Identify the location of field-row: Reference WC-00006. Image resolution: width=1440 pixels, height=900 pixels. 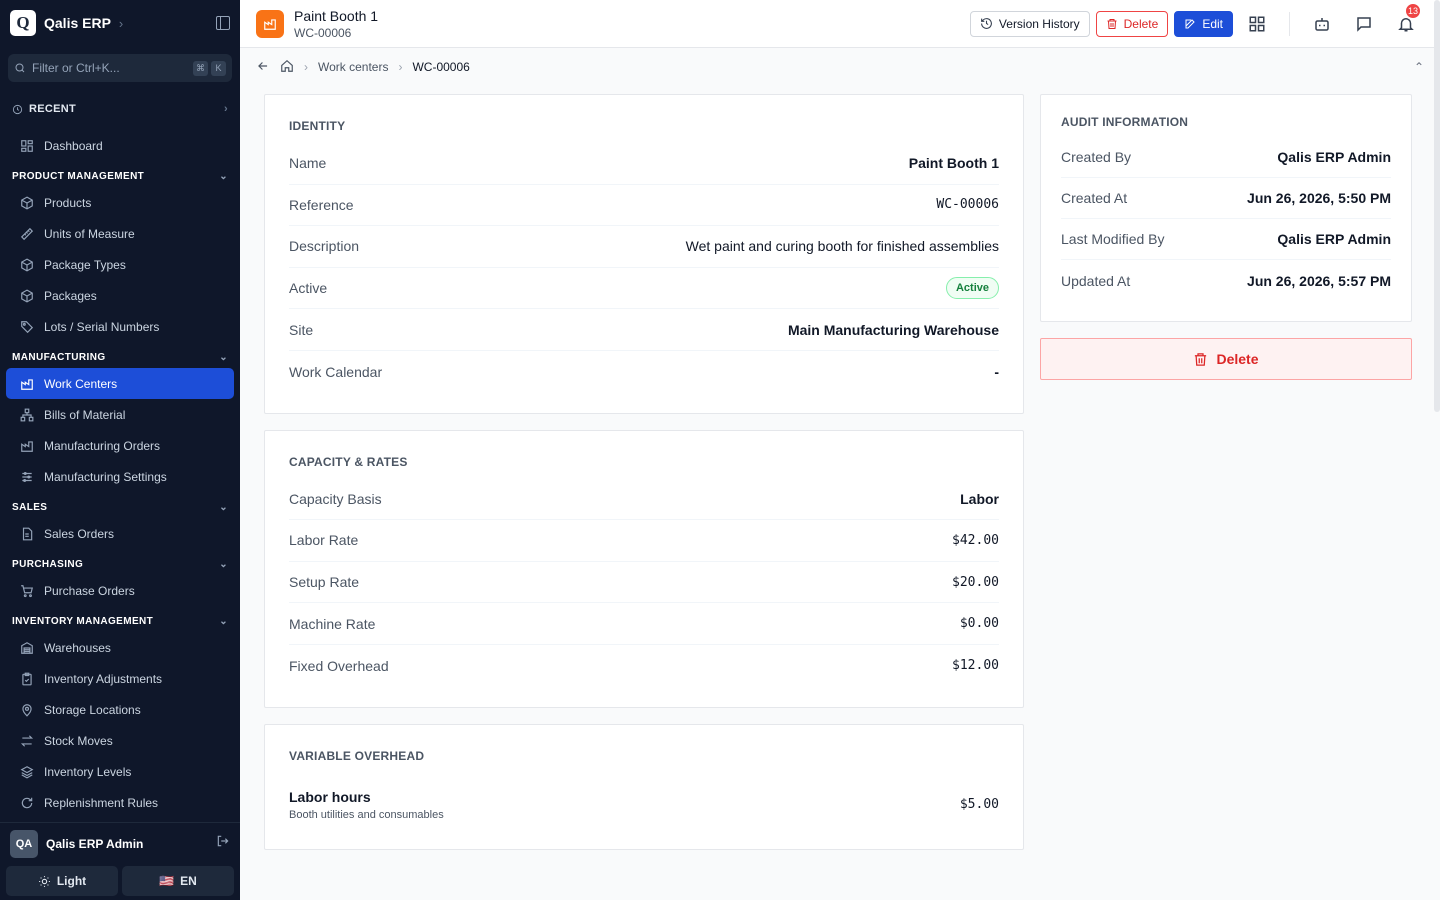
(644, 206).